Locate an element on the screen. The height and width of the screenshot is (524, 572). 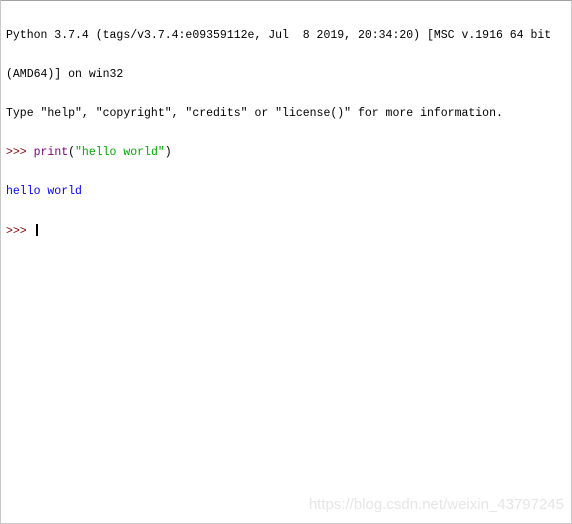
output-line: hello world is located at coordinates (44, 191).